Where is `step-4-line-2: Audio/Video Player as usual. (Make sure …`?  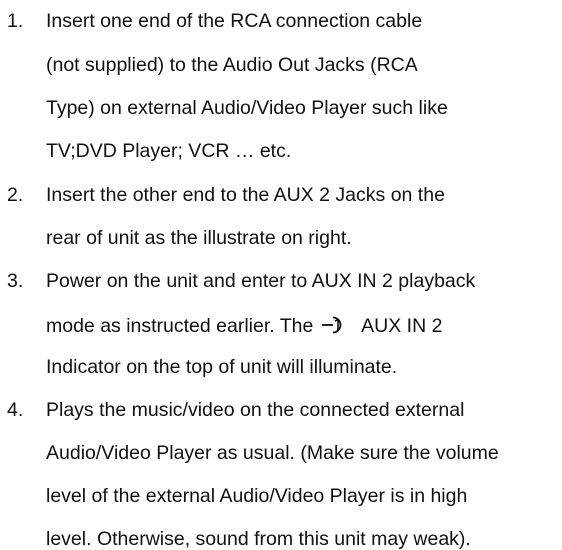 step-4-line-2: Audio/Video Player as usual. (Make sure … is located at coordinates (272, 453).